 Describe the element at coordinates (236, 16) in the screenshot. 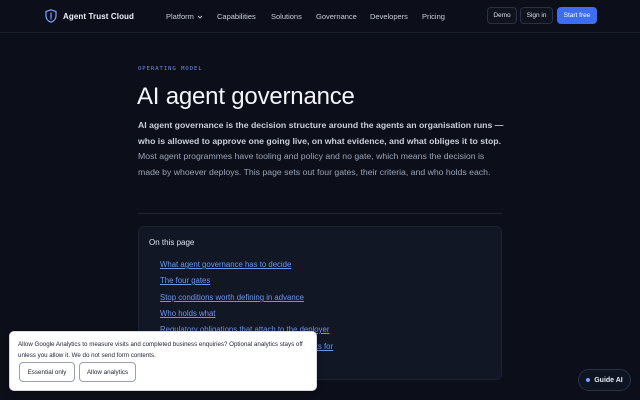

I see `nav-capabilities: Capabilities` at that location.